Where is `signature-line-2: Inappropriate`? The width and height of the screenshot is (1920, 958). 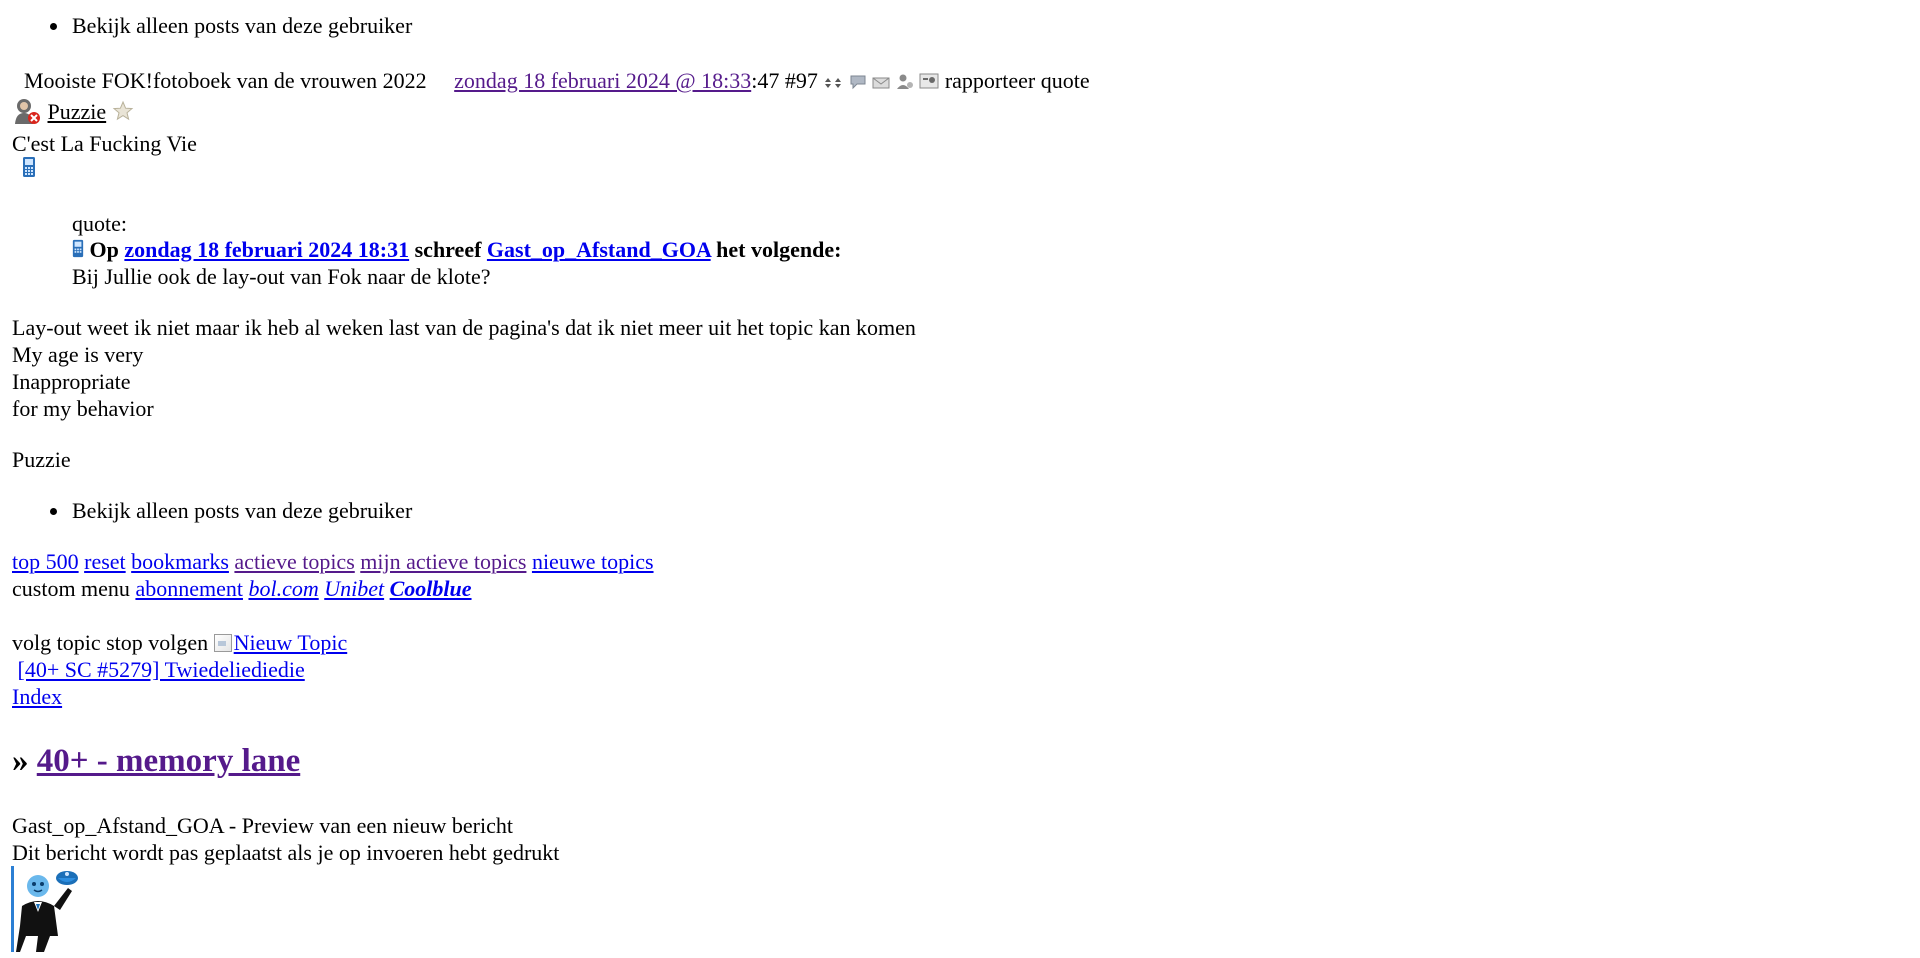 signature-line-2: Inappropriate is located at coordinates (71, 381).